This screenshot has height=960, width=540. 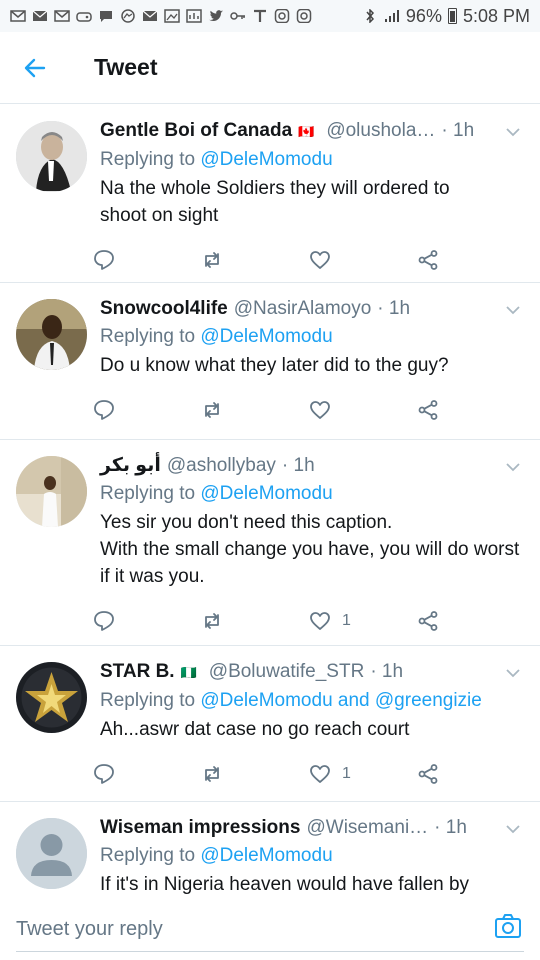 What do you see at coordinates (238, 16) in the screenshot?
I see `key-icon` at bounding box center [238, 16].